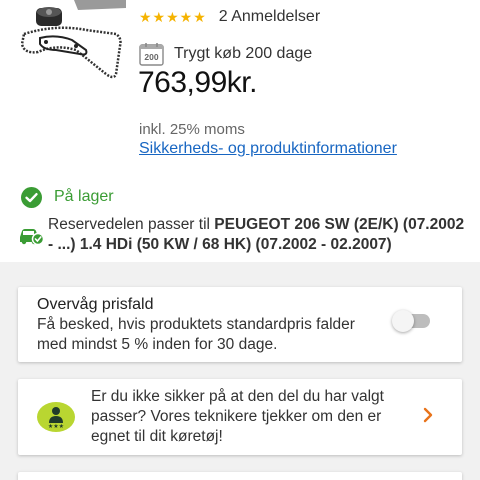 The image size is (480, 480). Describe the element at coordinates (197, 82) in the screenshot. I see `price: 763,99kr.` at that location.